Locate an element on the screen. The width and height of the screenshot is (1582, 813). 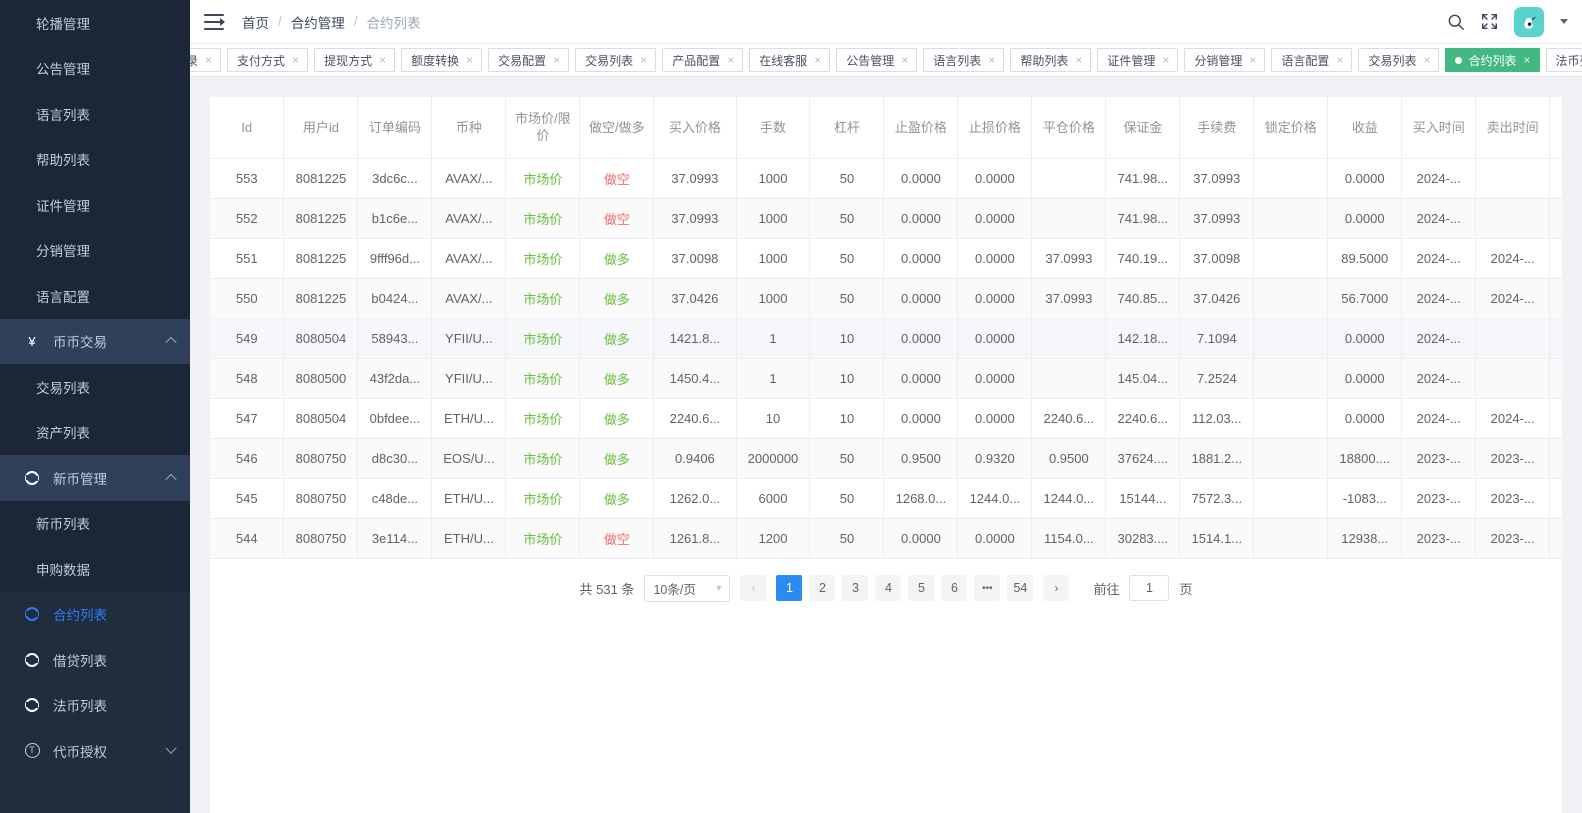
page-button-4: 4 is located at coordinates (888, 588).